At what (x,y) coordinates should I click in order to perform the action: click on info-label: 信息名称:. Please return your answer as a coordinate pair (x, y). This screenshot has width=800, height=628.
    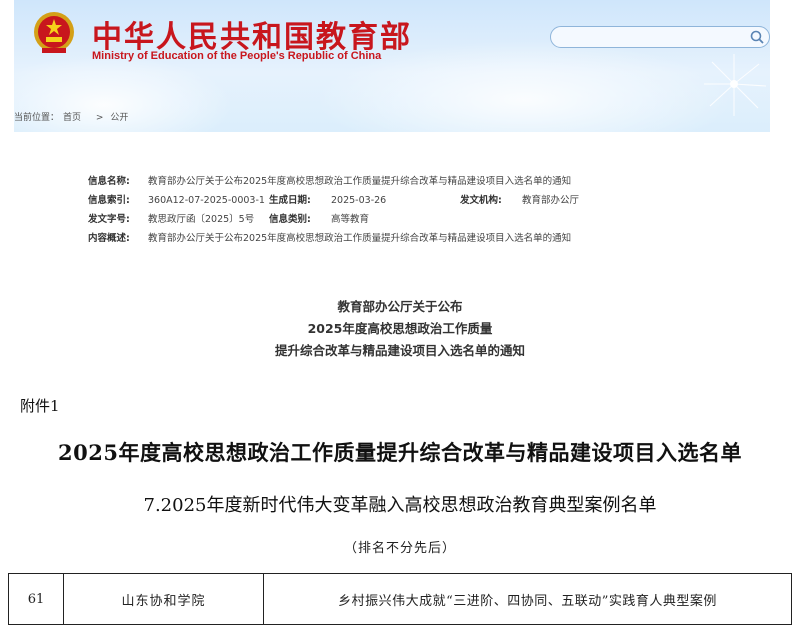
    Looking at the image, I should click on (109, 181).